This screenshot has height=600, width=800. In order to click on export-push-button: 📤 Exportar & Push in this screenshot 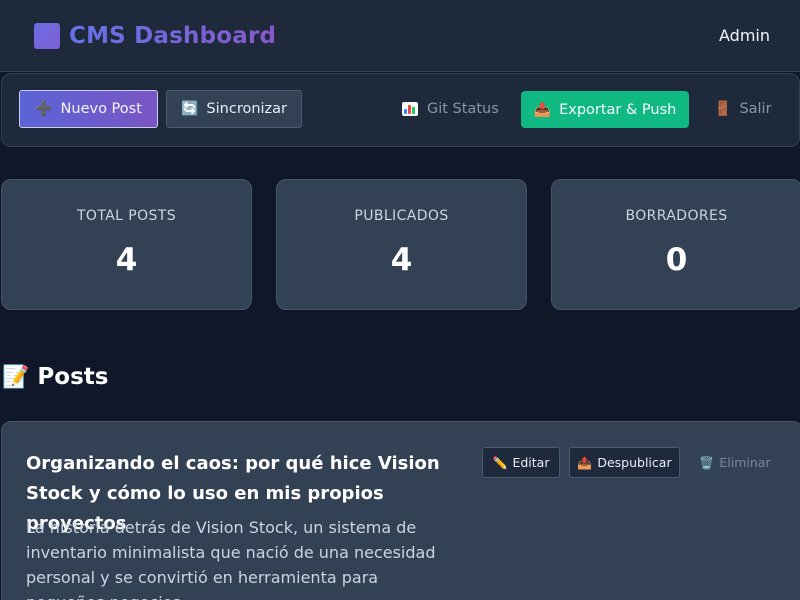, I will do `click(605, 109)`.